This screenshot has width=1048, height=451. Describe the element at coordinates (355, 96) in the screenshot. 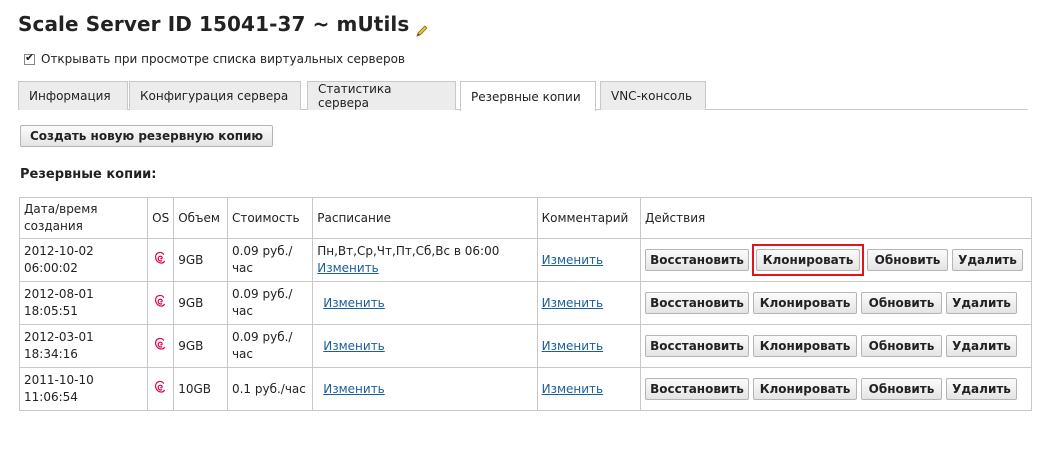

I see `tab-server-stats-label: Статистика сервера` at that location.